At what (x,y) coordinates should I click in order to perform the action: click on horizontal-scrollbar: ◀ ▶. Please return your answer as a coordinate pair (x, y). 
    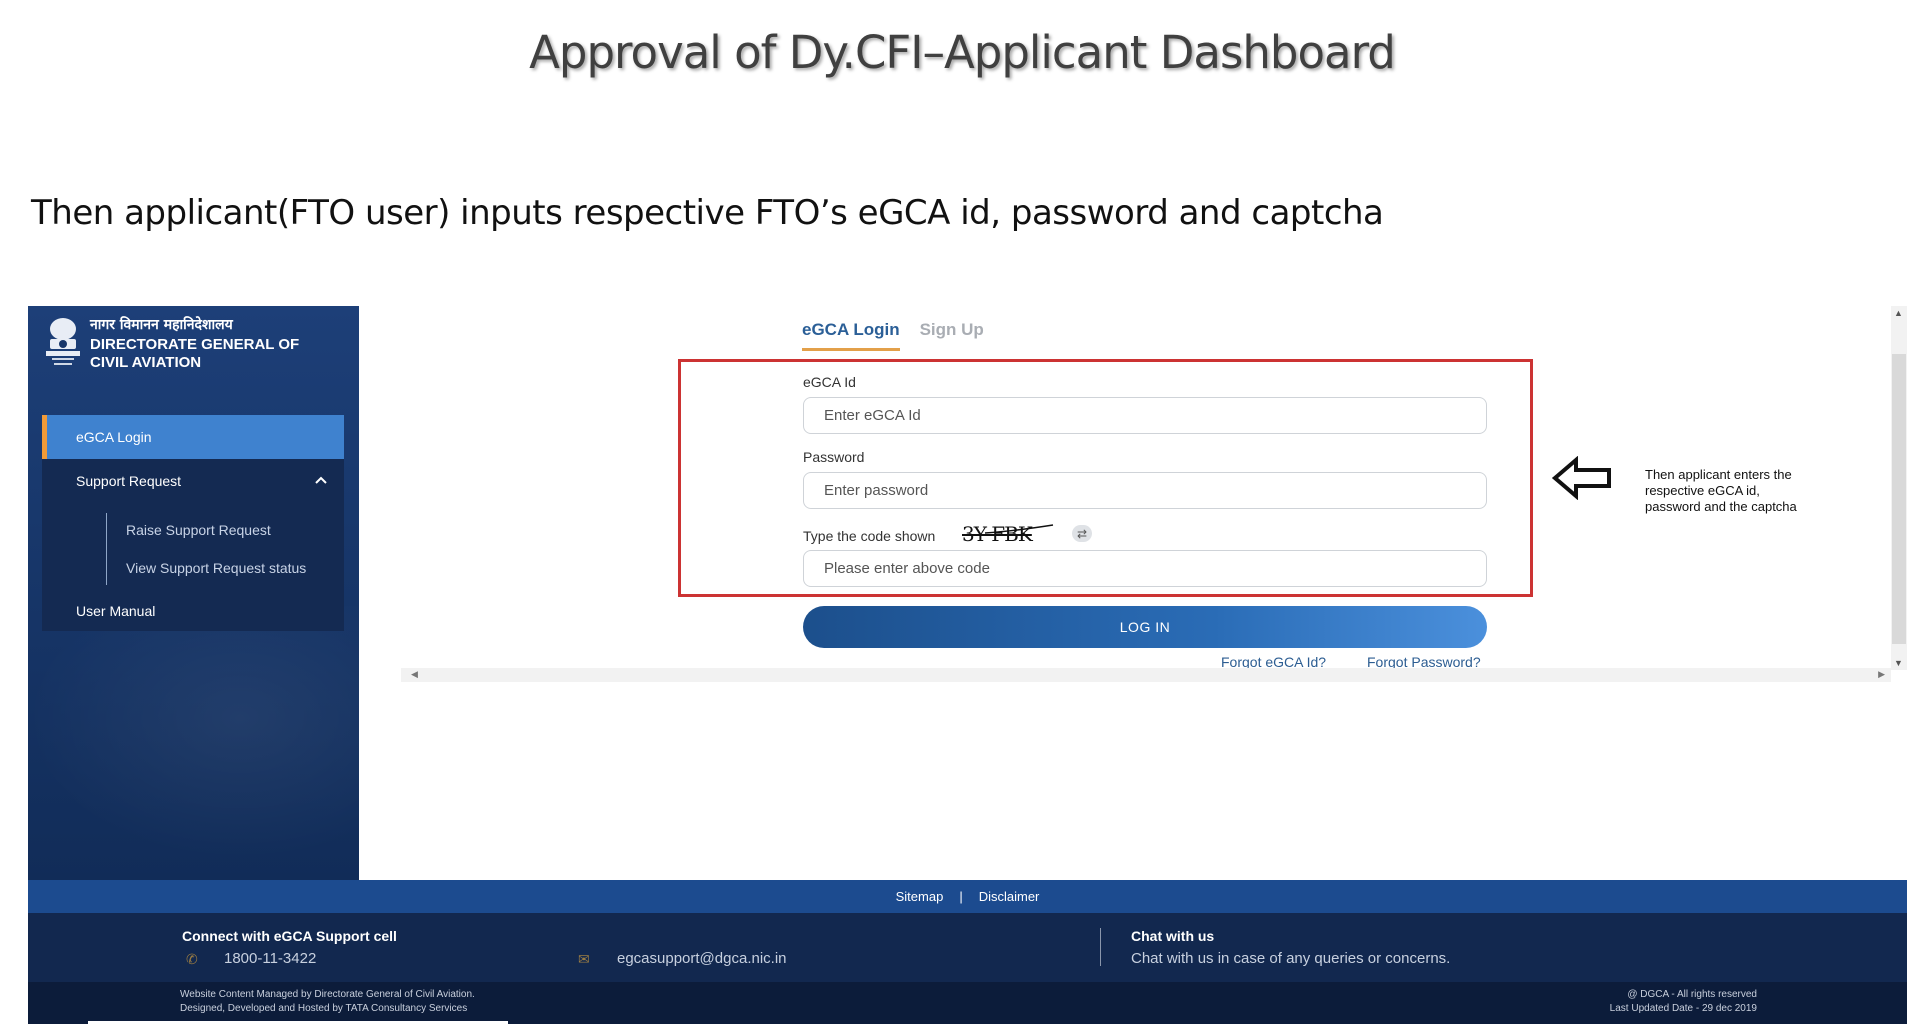
    Looking at the image, I should click on (1146, 675).